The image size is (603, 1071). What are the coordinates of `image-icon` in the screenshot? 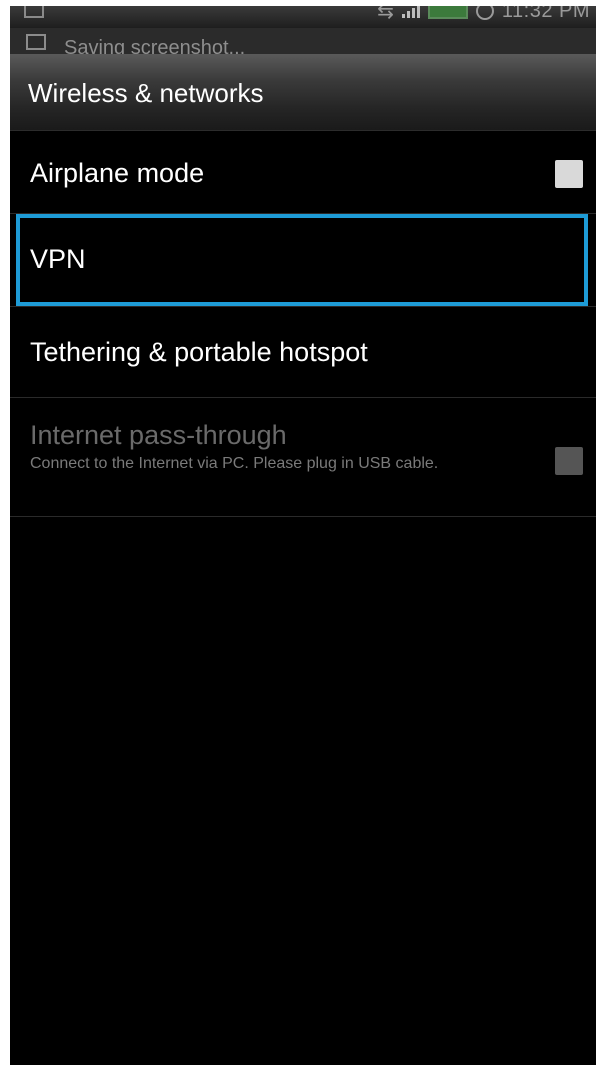 It's located at (36, 42).